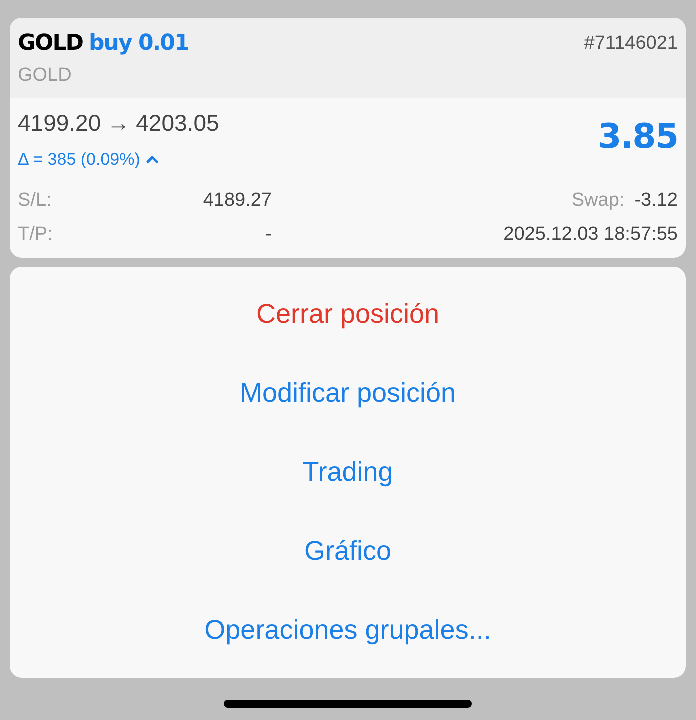 This screenshot has width=696, height=720. I want to click on trade-side: buy 0.01, so click(139, 44).